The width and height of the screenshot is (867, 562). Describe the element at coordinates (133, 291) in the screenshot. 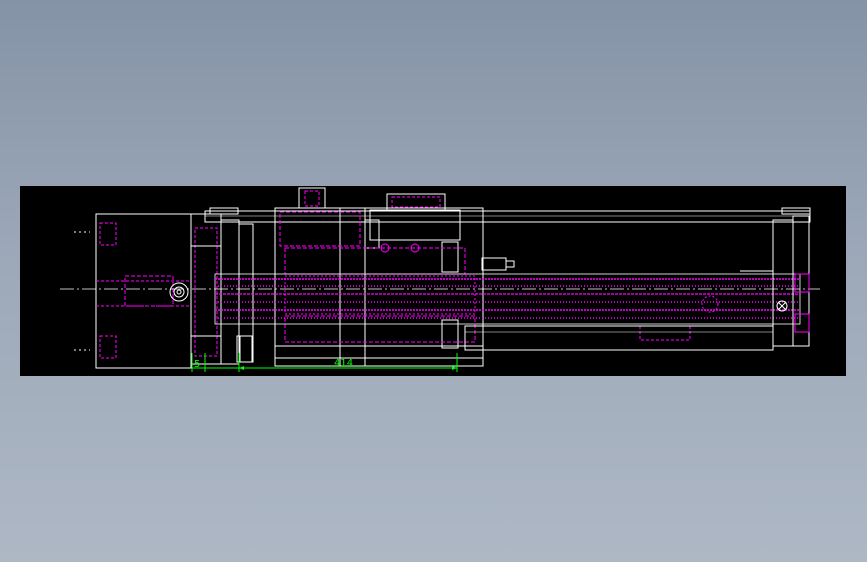

I see `motor-body` at that location.